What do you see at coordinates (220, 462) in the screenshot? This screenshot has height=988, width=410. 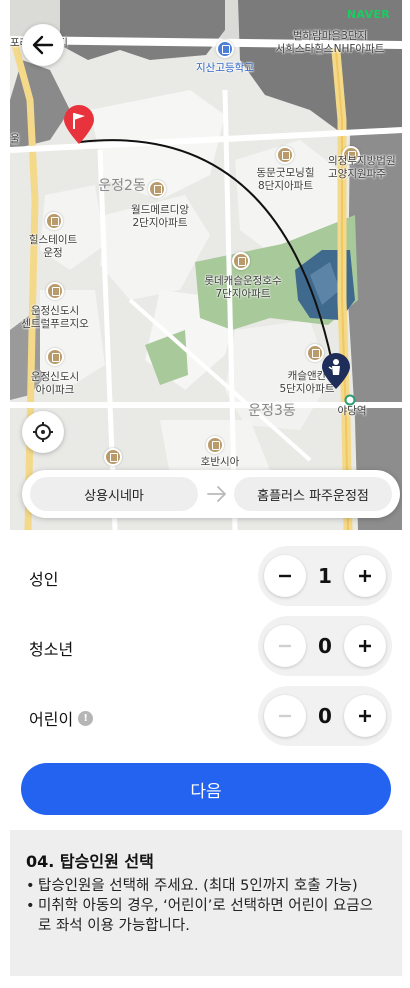 I see `map-label: 호반시아` at bounding box center [220, 462].